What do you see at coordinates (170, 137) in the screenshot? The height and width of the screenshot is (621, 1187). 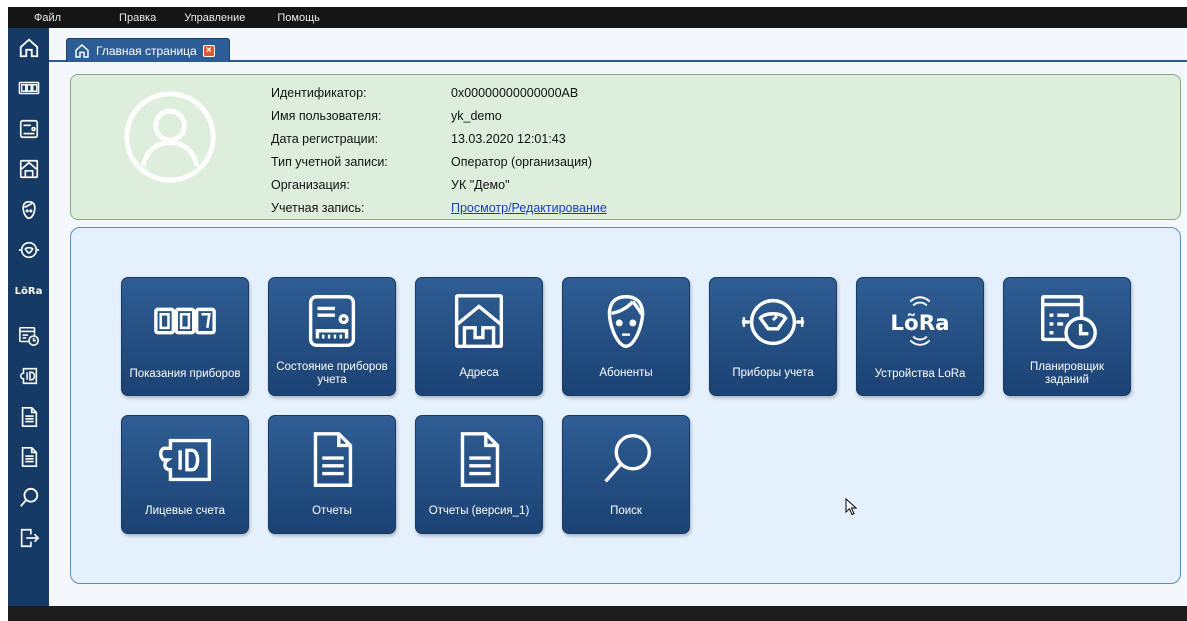 I see `user-avatar-icon` at bounding box center [170, 137].